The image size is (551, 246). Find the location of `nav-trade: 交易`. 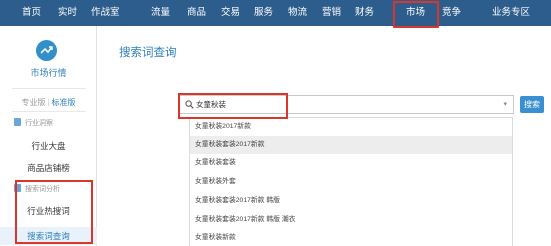

nav-trade: 交易 is located at coordinates (230, 13).